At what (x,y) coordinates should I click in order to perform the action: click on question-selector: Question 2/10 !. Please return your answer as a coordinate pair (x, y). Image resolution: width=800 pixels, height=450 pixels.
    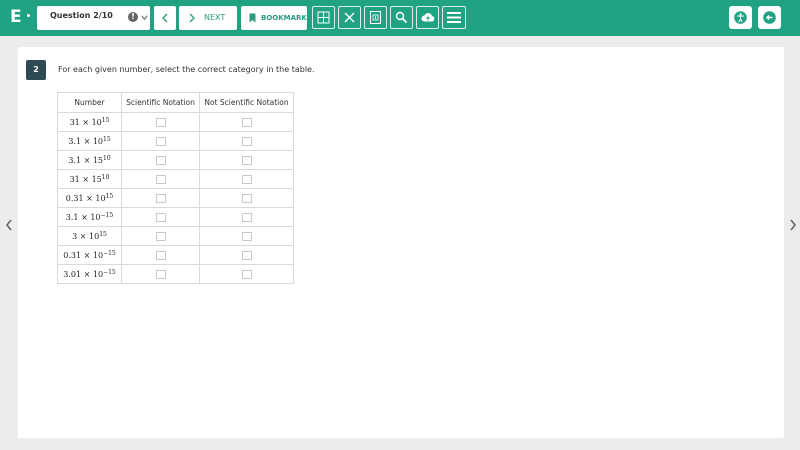
    Looking at the image, I should click on (93, 18).